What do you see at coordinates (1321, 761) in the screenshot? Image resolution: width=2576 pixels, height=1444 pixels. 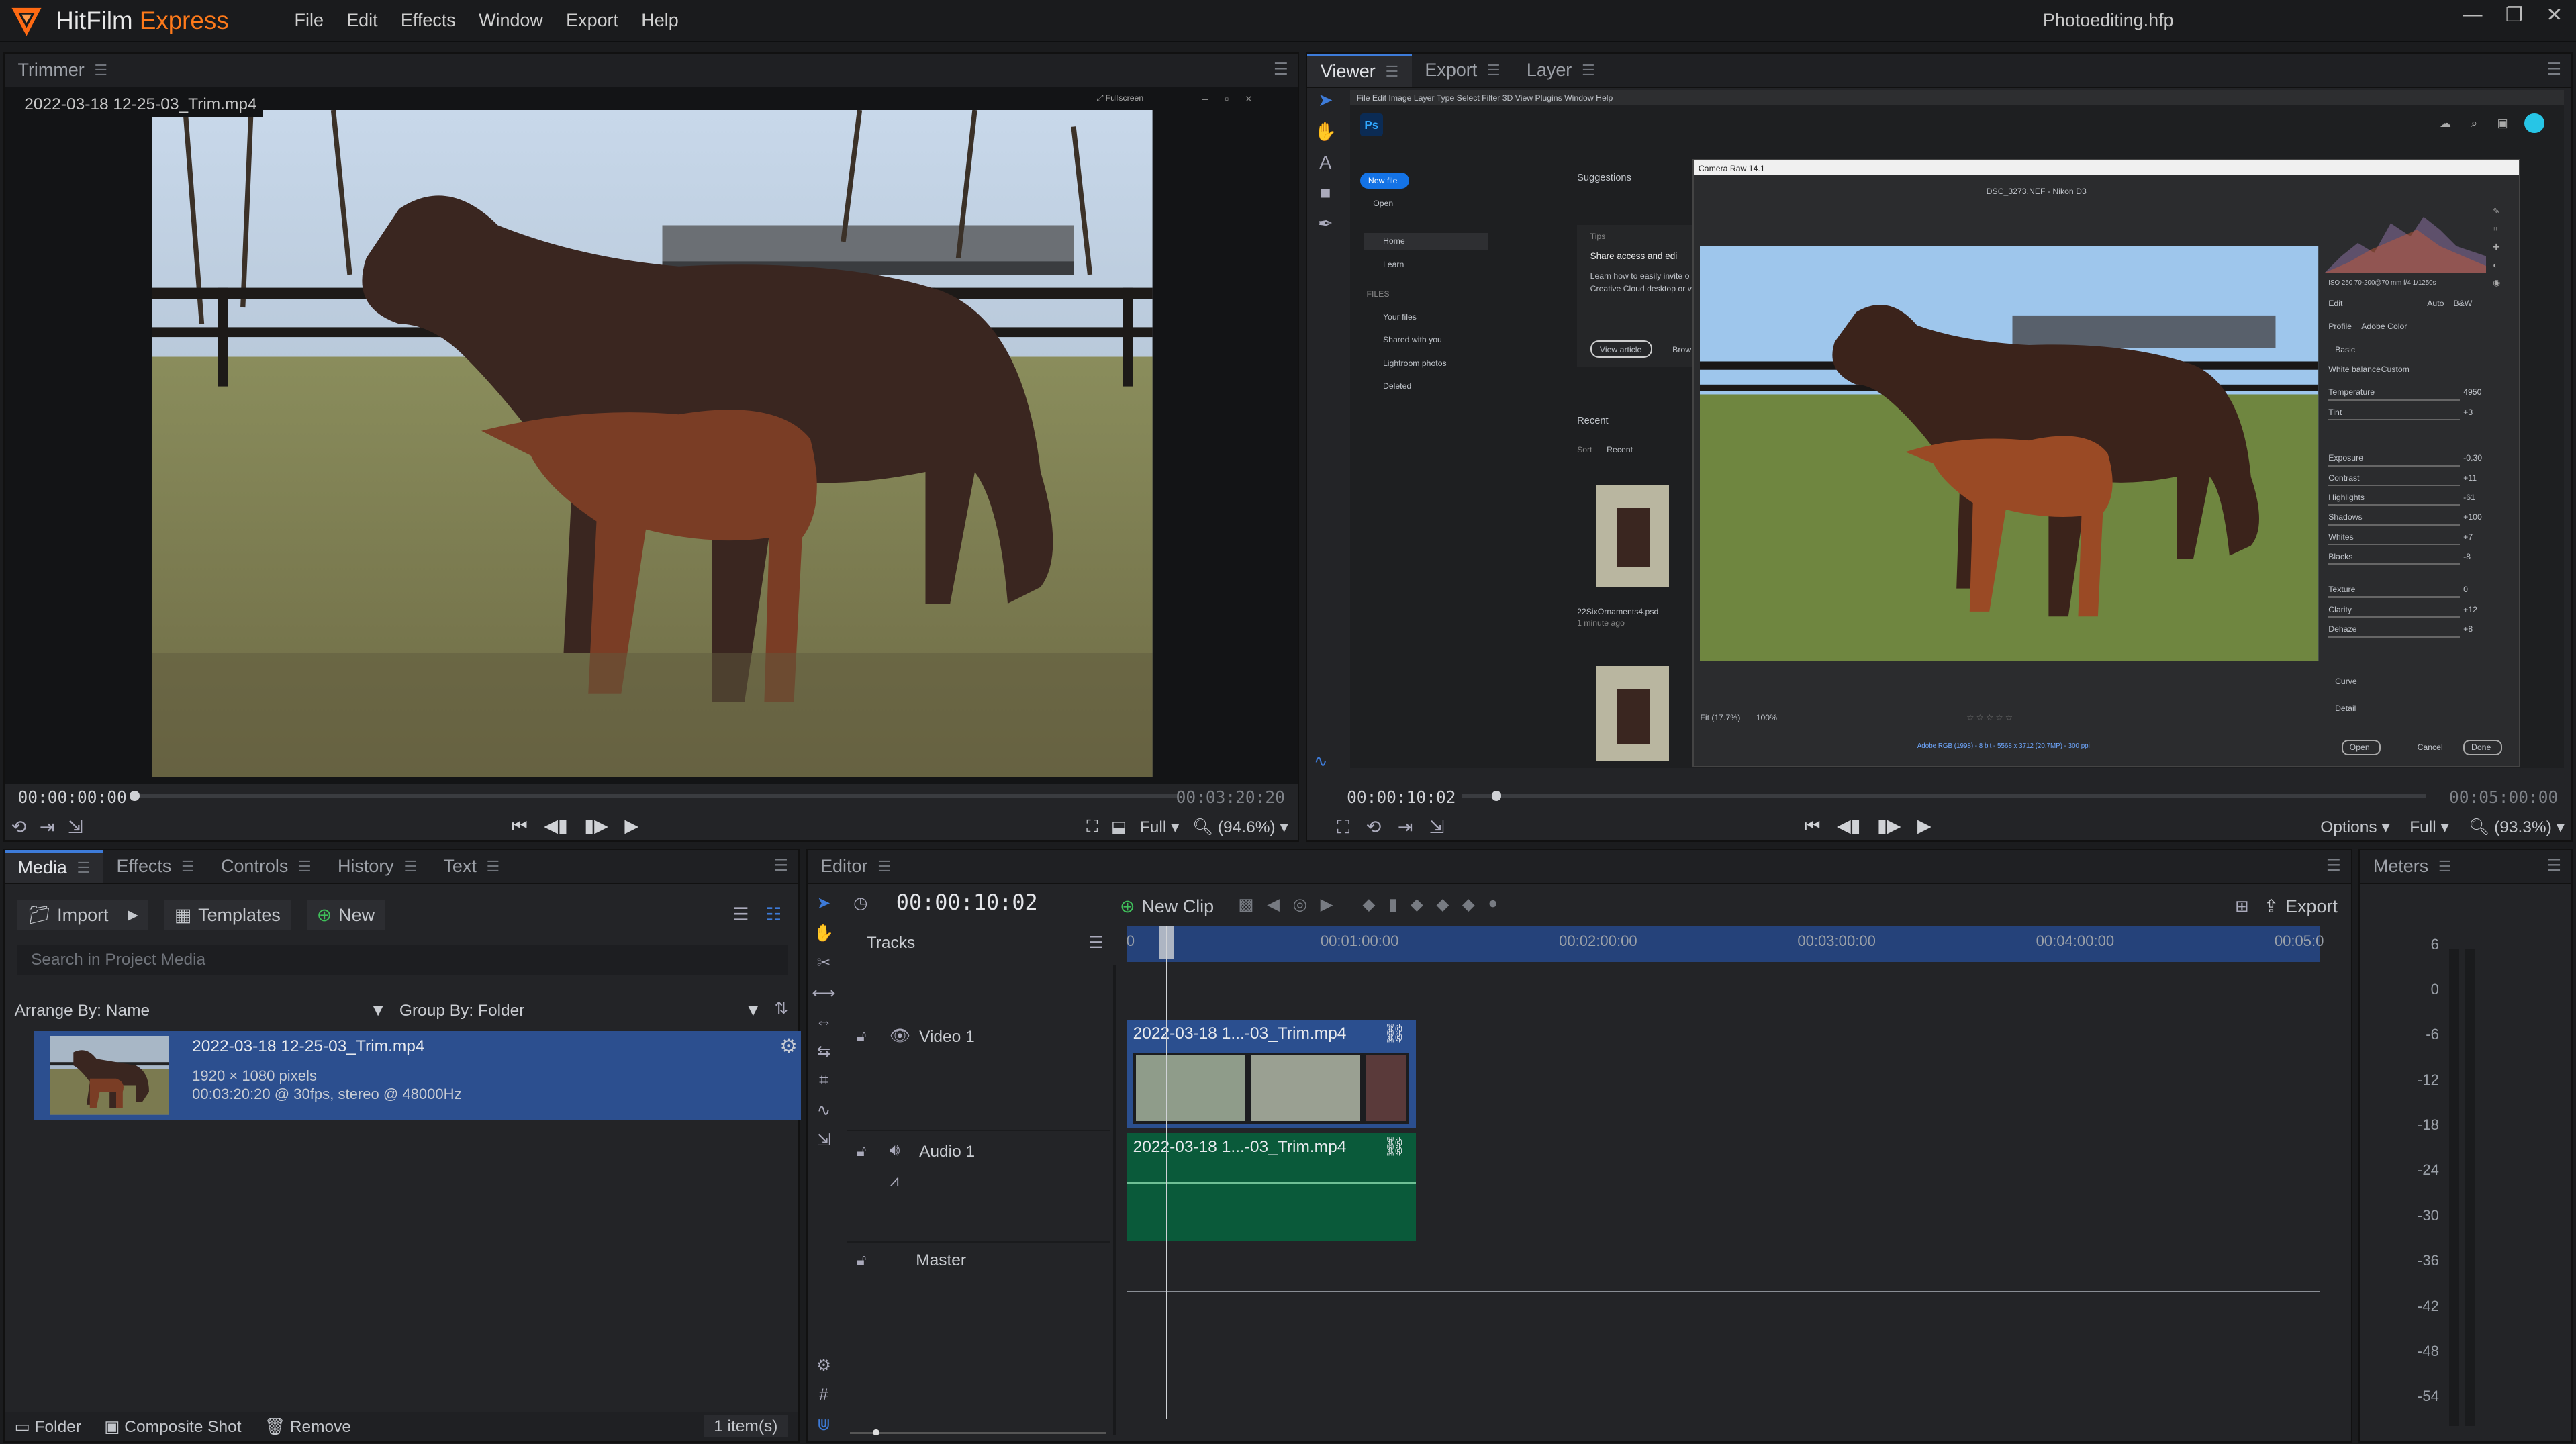 I see `snap-icon: ∿` at bounding box center [1321, 761].